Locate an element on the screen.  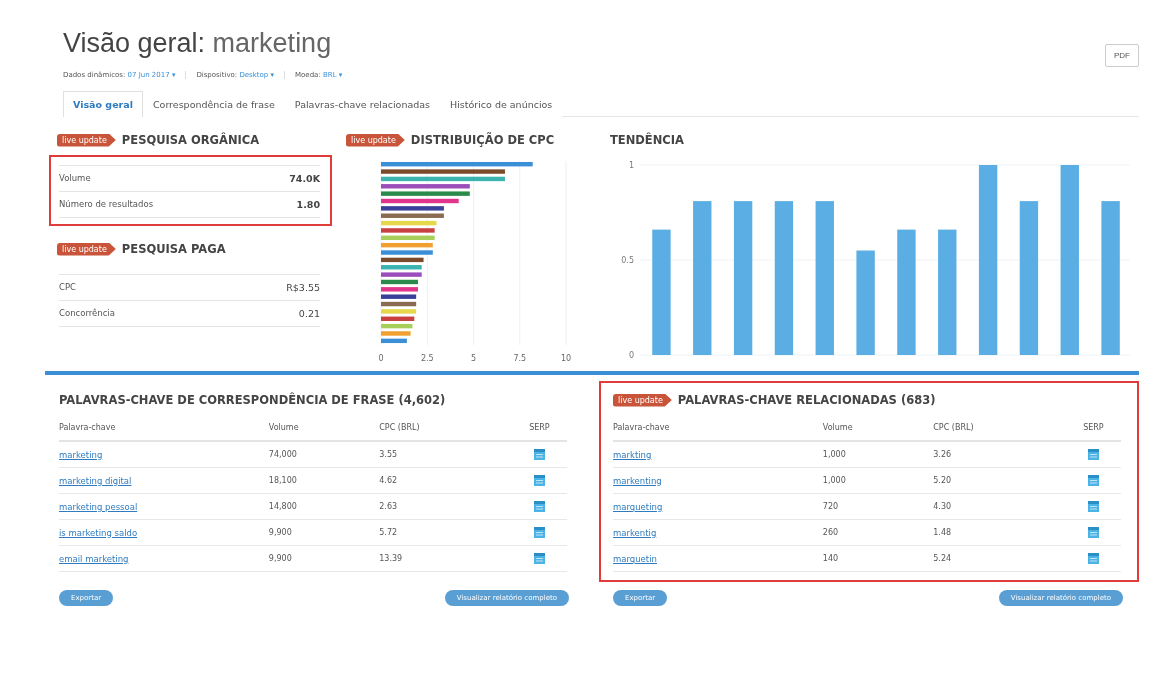
keyword-link: marketing digital is located at coordinates (95, 480).